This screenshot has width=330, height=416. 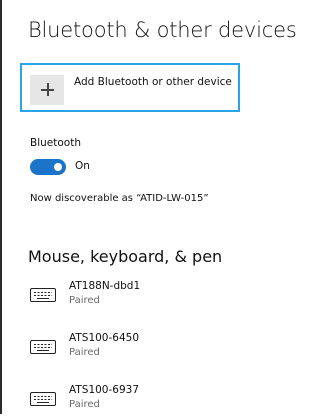 I want to click on device-name: ATS100-6450, so click(x=104, y=338).